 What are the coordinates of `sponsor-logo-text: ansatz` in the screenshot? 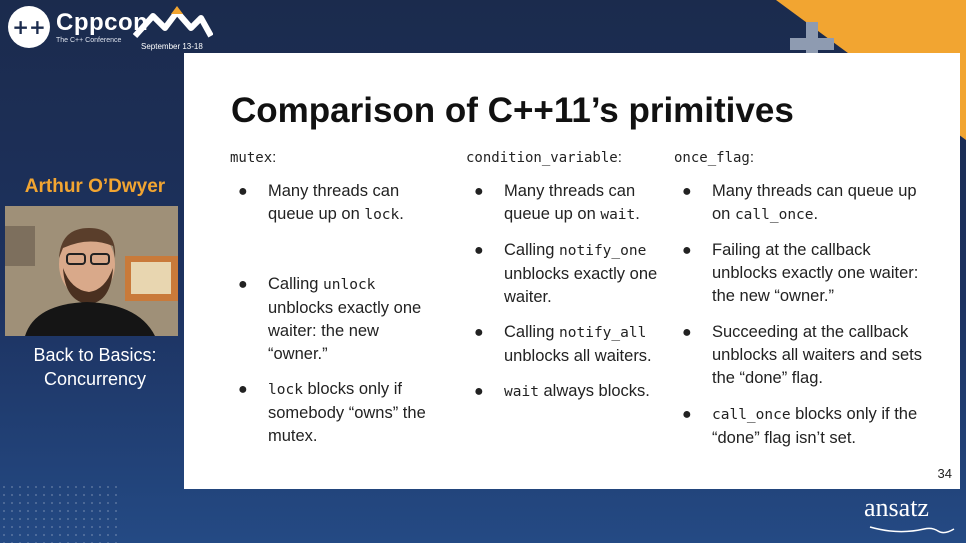 It's located at (896, 507).